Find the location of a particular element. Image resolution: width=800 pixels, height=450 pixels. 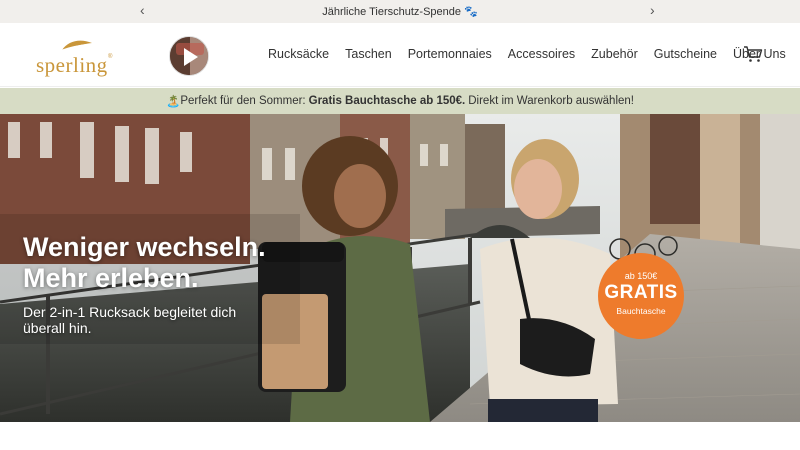

nav-item-taschen: Taschen is located at coordinates (368, 54).